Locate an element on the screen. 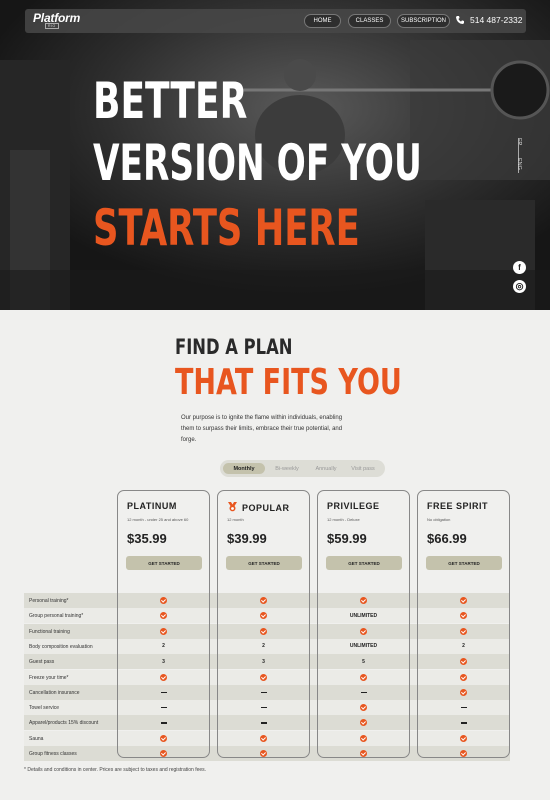 The image size is (550, 800). hero-headline-line3: STARTS HERE is located at coordinates (226, 228).